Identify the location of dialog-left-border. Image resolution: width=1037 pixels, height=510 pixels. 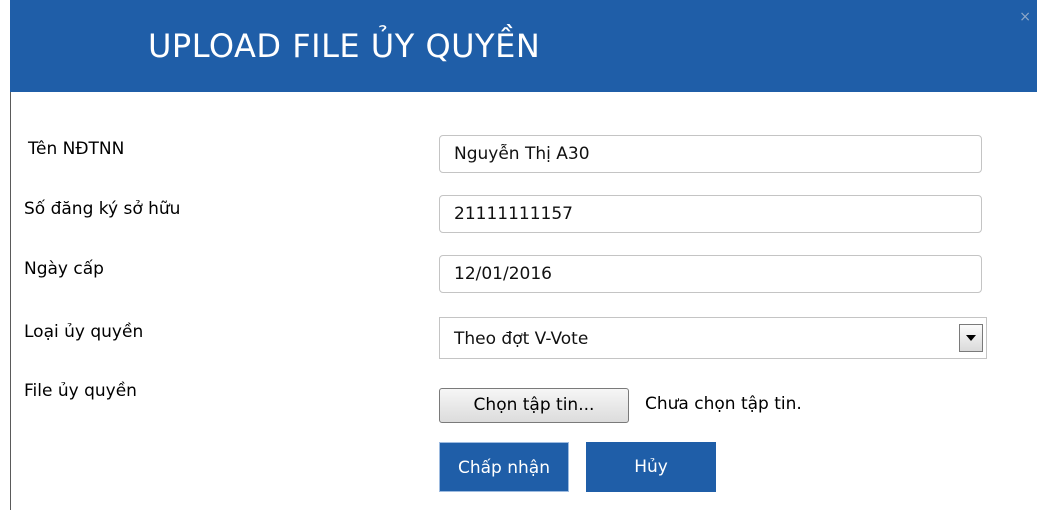
(10, 301).